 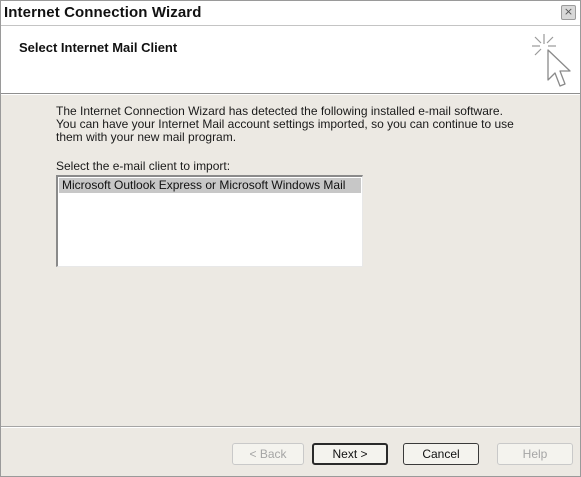 I want to click on close-button: ×, so click(x=568, y=12).